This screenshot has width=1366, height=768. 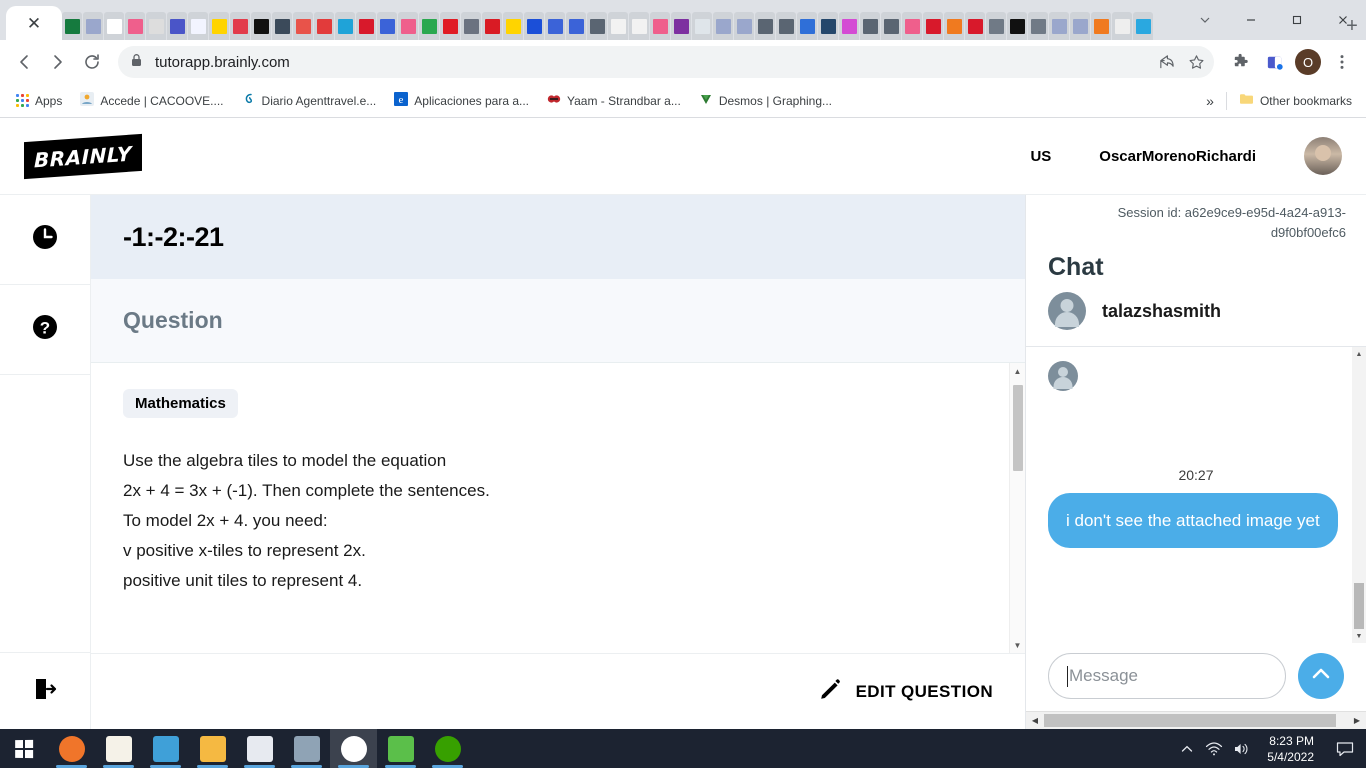 What do you see at coordinates (71, 748) in the screenshot?
I see `taskbar-app-firefox` at bounding box center [71, 748].